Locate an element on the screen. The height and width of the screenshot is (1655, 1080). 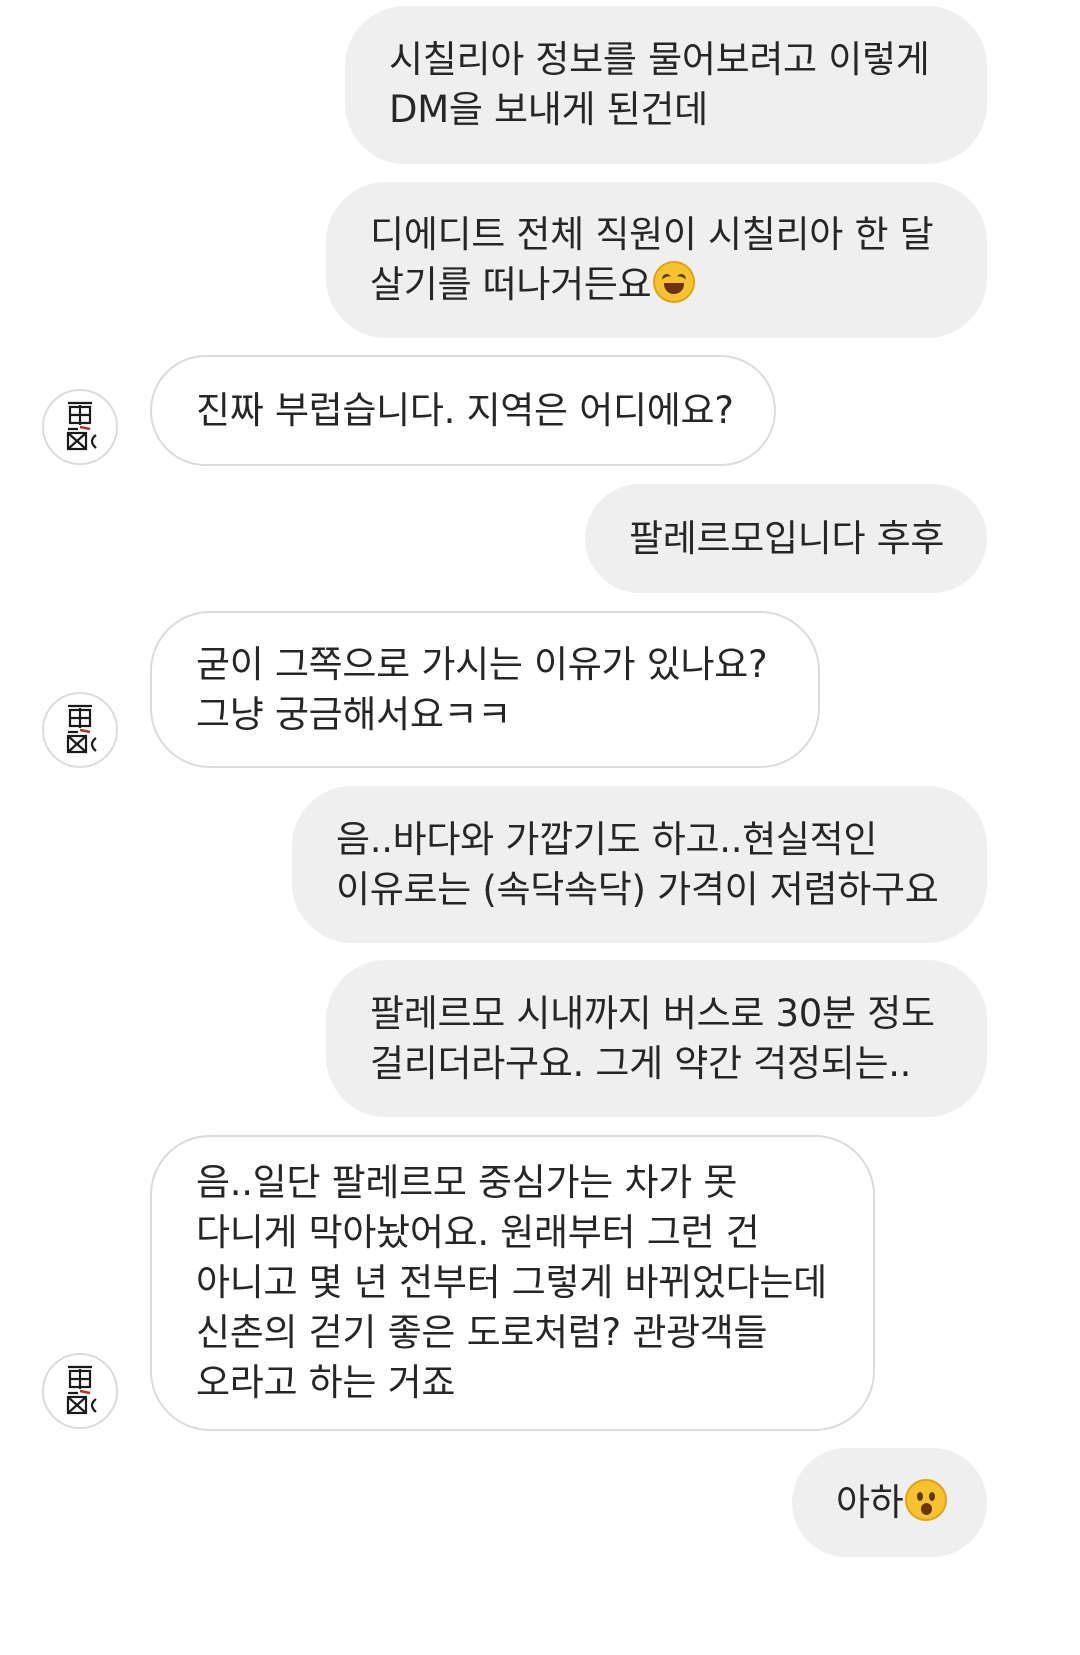
message-text: 팔레르모 시내까지 버스로 30분 정도 is located at coordinates (652, 1013).